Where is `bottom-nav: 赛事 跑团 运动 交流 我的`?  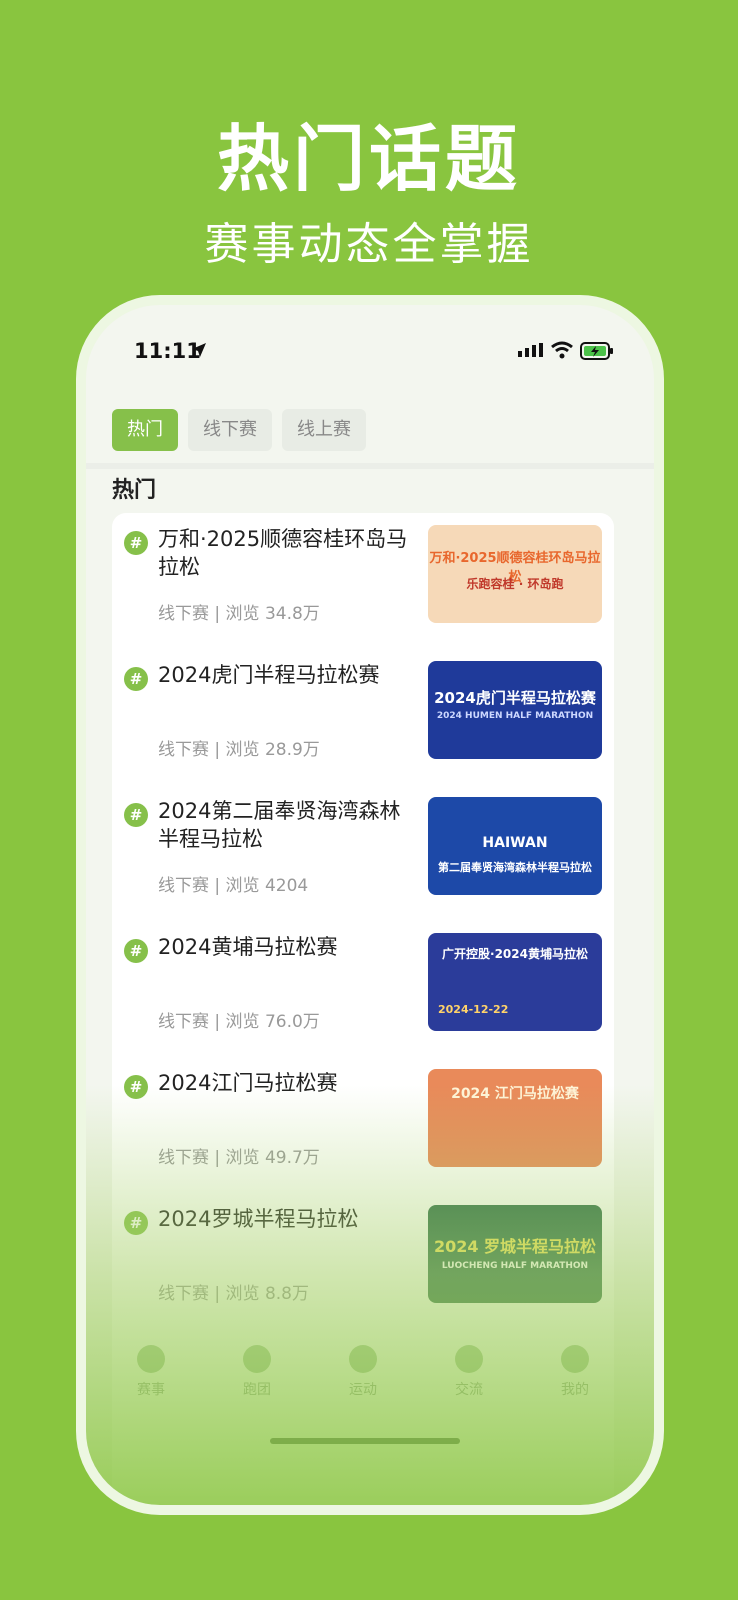 bottom-nav: 赛事 跑团 运动 交流 我的 is located at coordinates (370, 1385).